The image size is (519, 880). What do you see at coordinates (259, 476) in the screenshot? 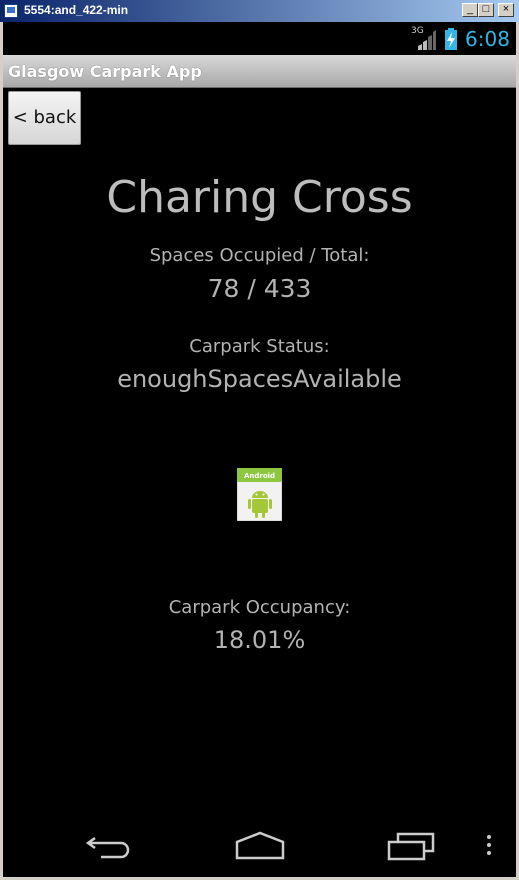
I see `android-image-text: Android` at bounding box center [259, 476].